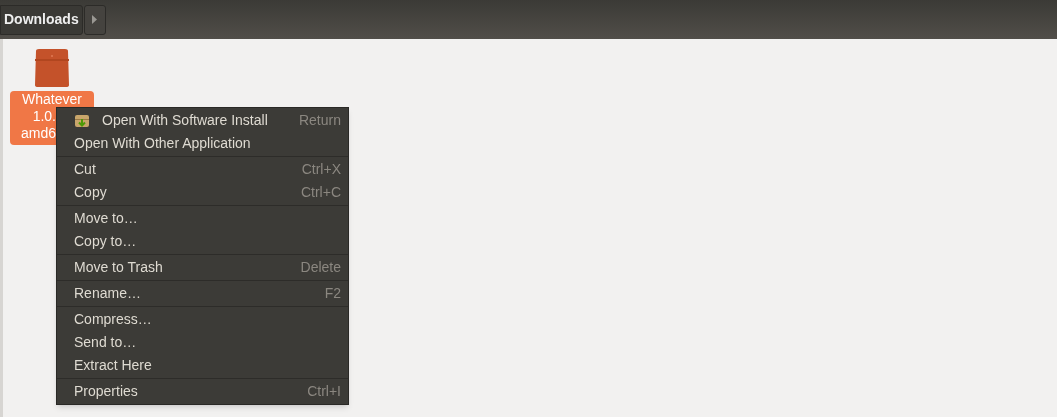  What do you see at coordinates (320, 192) in the screenshot?
I see `shortcut-label: Ctrl+C` at bounding box center [320, 192].